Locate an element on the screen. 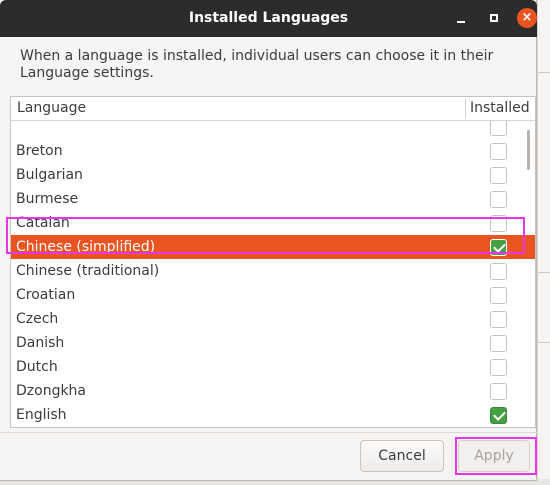 The image size is (550, 485). language-row is located at coordinates (273, 130).